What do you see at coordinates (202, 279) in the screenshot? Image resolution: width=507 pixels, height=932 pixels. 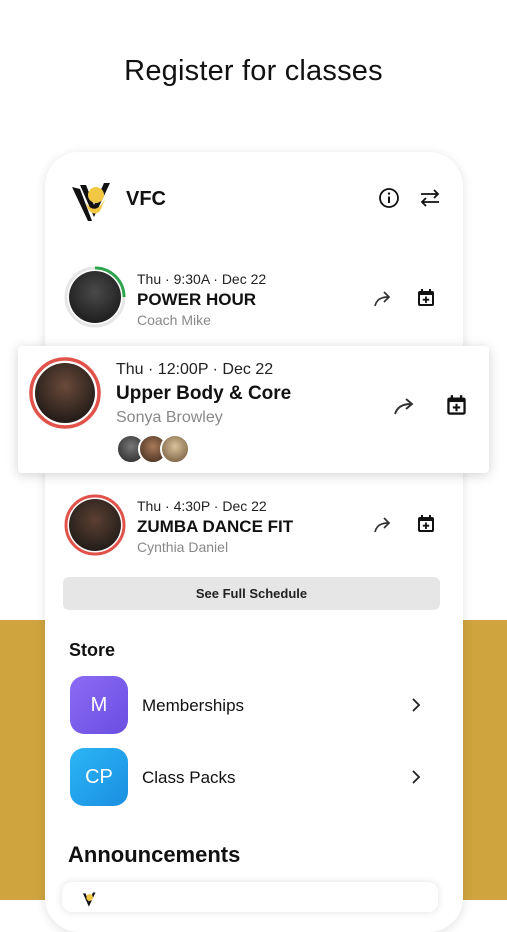 I see `class-time: Thu · 9:30A · Dec 22` at bounding box center [202, 279].